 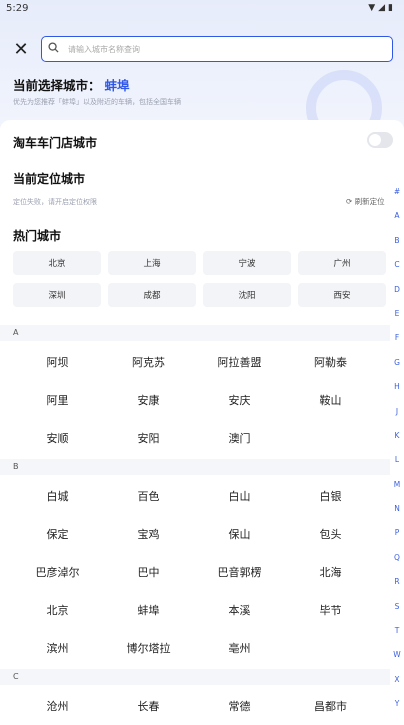 What do you see at coordinates (330, 610) in the screenshot?
I see `city-item: 毕节` at bounding box center [330, 610].